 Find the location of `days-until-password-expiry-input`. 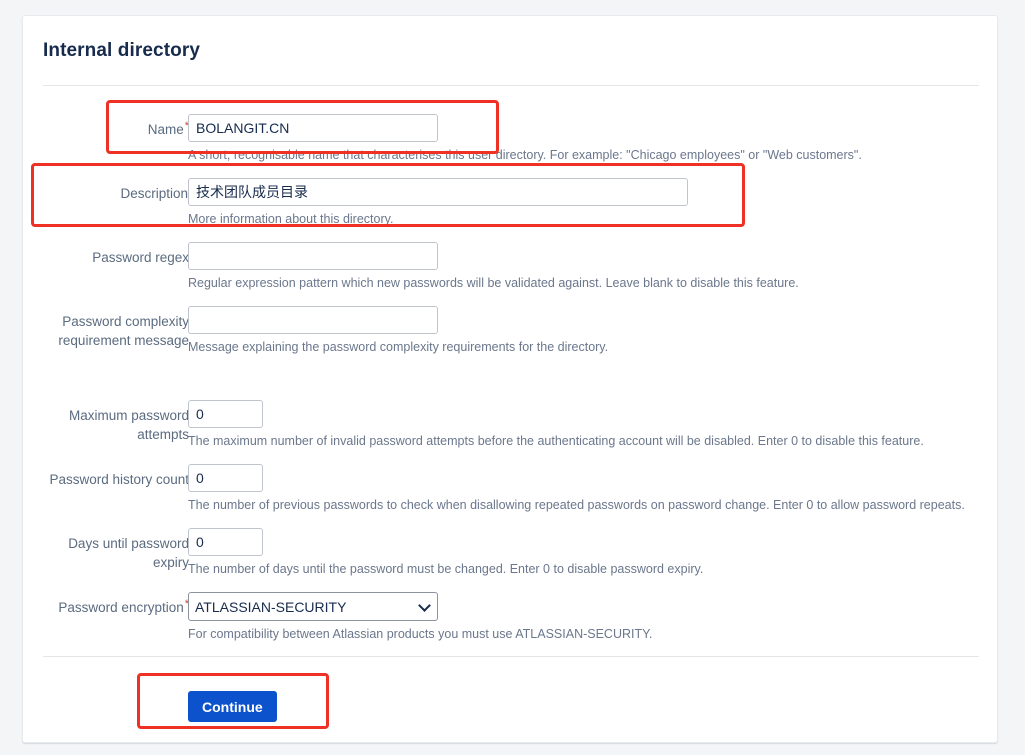

days-until-password-expiry-input is located at coordinates (225, 542).